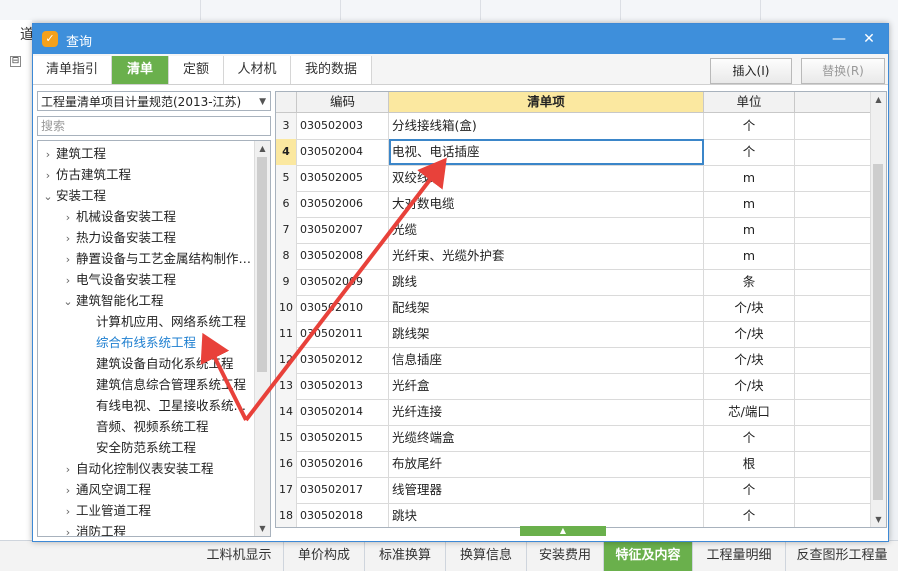  Describe the element at coordinates (331, 70) in the screenshot. I see `tab-my-data: 我的数据` at that location.